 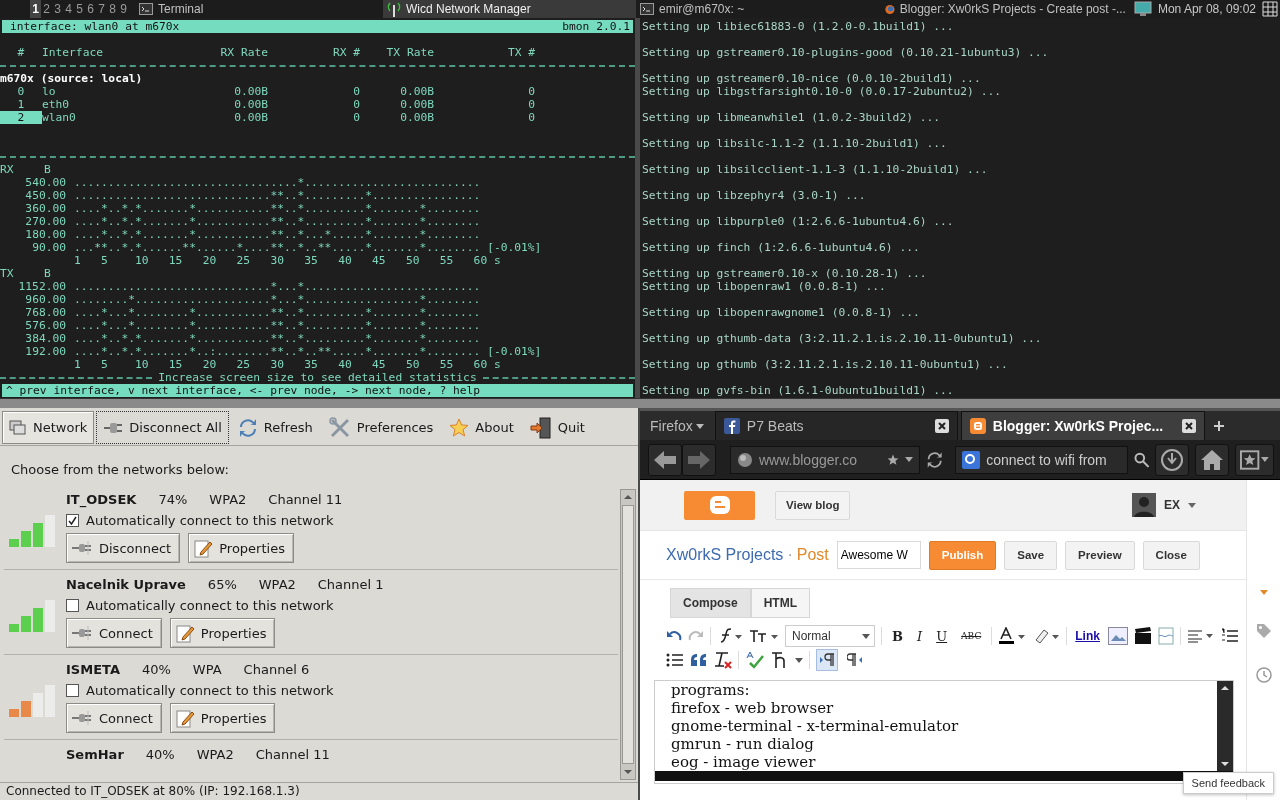 What do you see at coordinates (45, 299) in the screenshot?
I see `graph-value: 960.00` at bounding box center [45, 299].